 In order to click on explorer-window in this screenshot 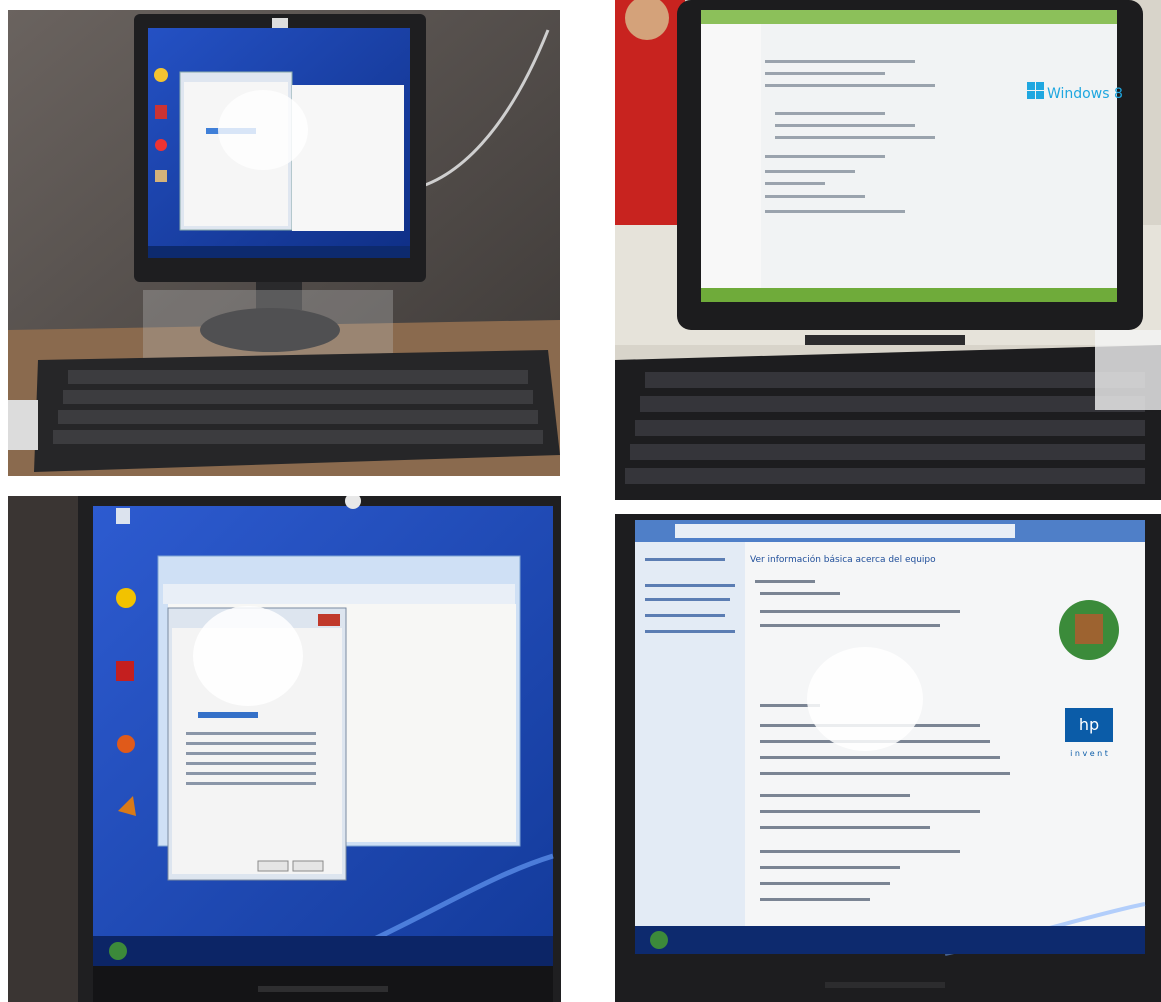, I will do `click(348, 158)`.